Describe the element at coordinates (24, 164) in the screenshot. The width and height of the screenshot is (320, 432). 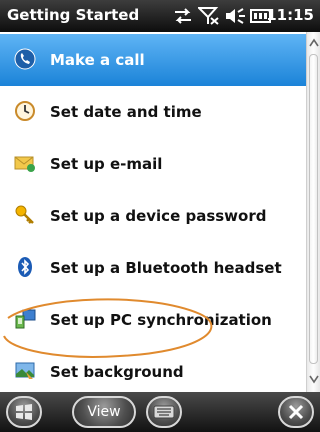
I see `envelope-icon` at that location.